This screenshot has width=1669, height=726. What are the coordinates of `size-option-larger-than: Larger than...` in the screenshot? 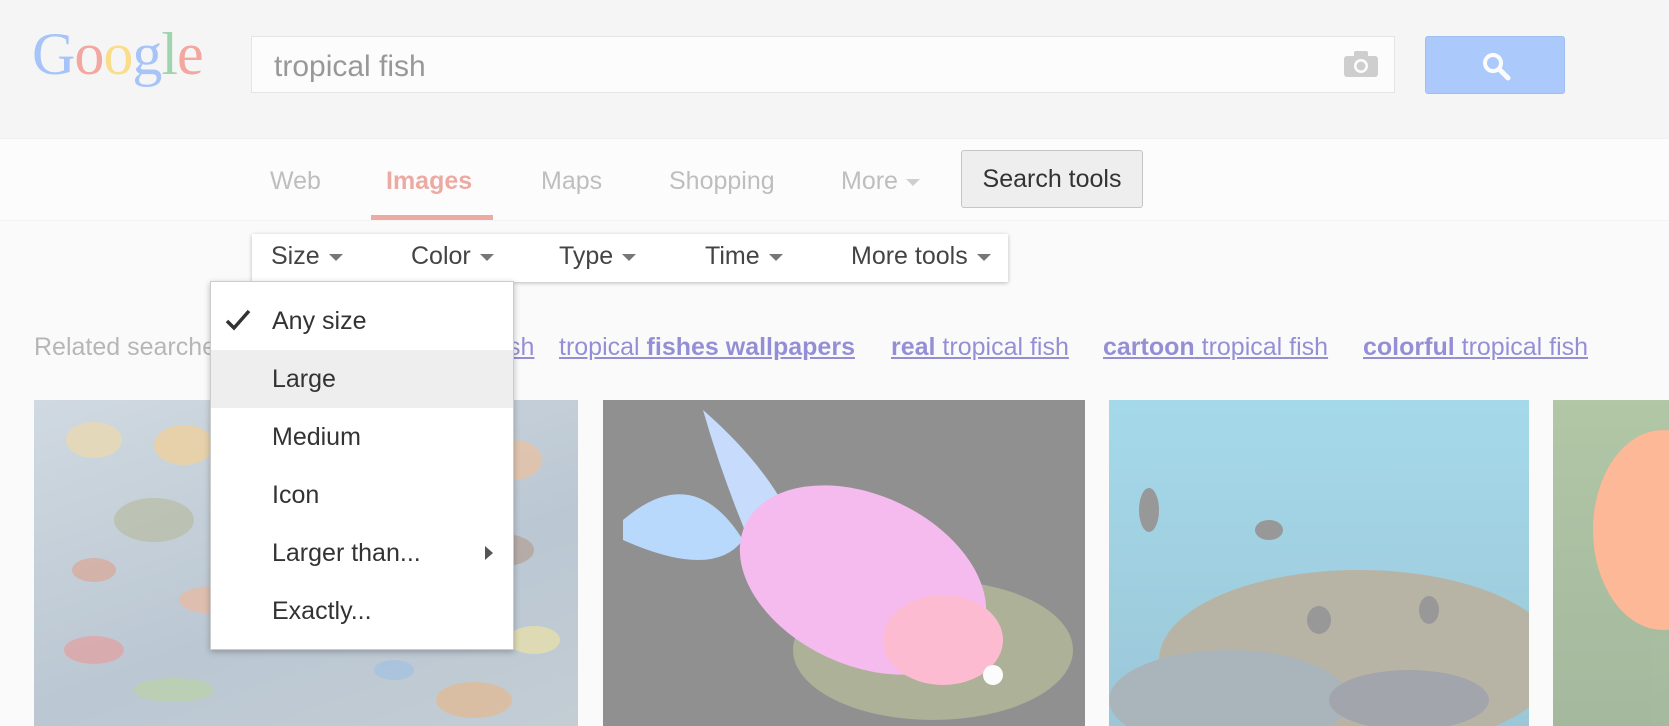 It's located at (362, 553).